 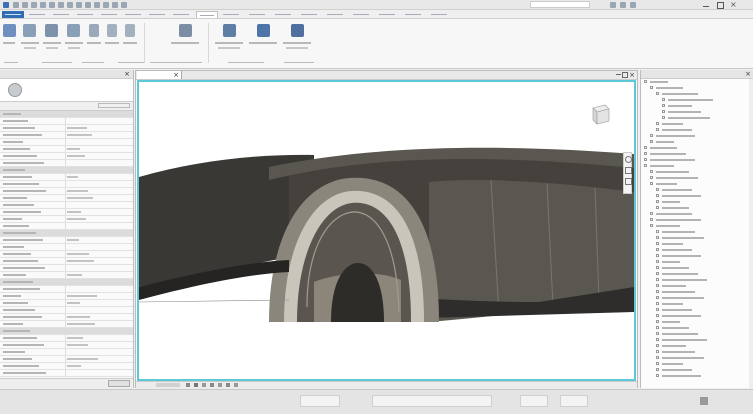 I want to click on redo-icon, so click(x=43, y=5).